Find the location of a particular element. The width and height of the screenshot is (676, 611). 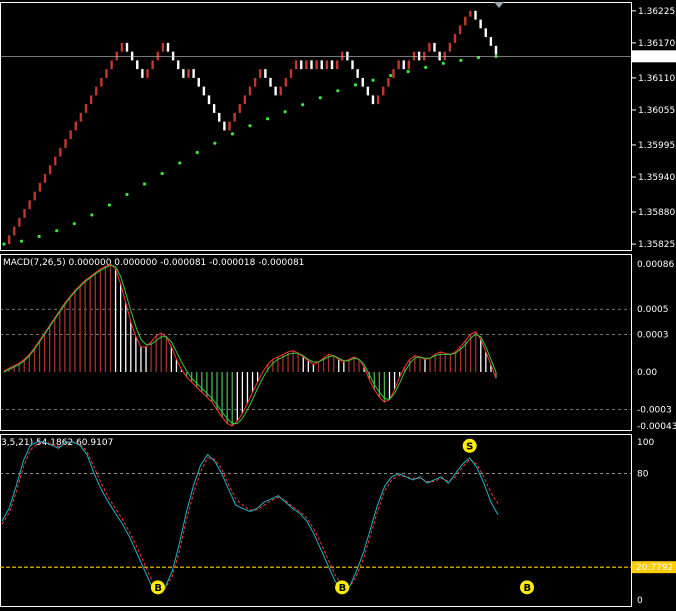

macd-tick-label: 0.00 is located at coordinates (647, 373).